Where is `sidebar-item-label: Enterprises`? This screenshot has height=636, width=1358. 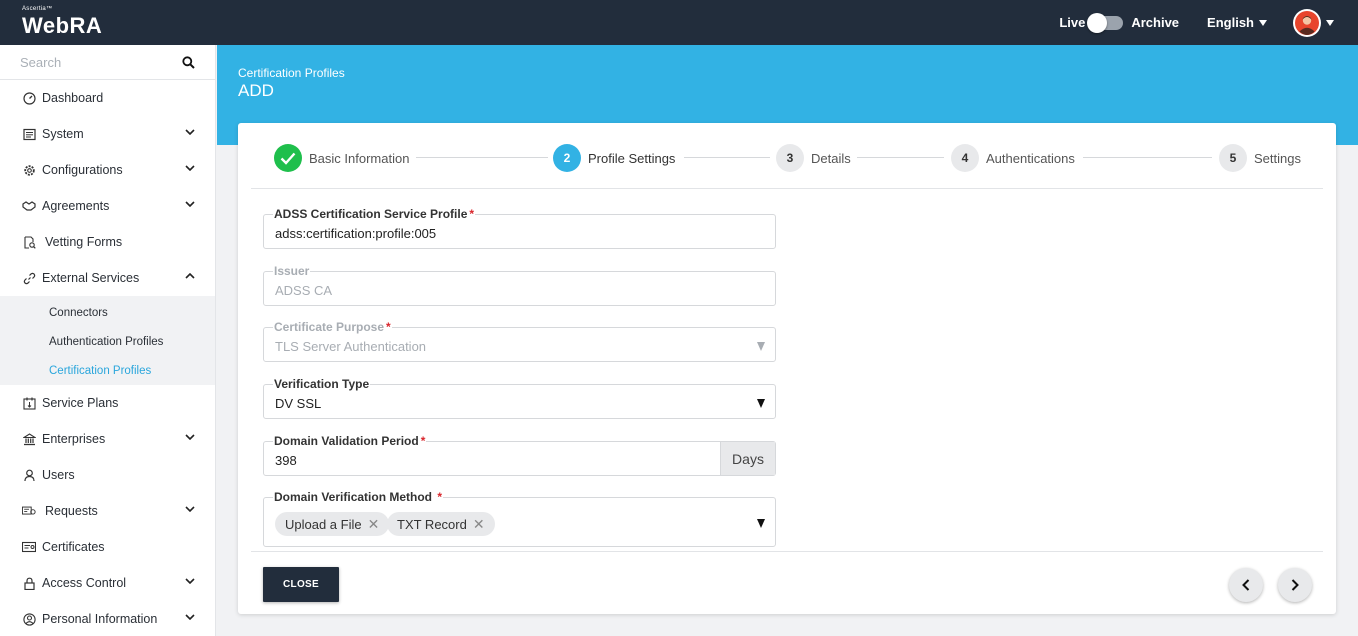 sidebar-item-label: Enterprises is located at coordinates (74, 439).